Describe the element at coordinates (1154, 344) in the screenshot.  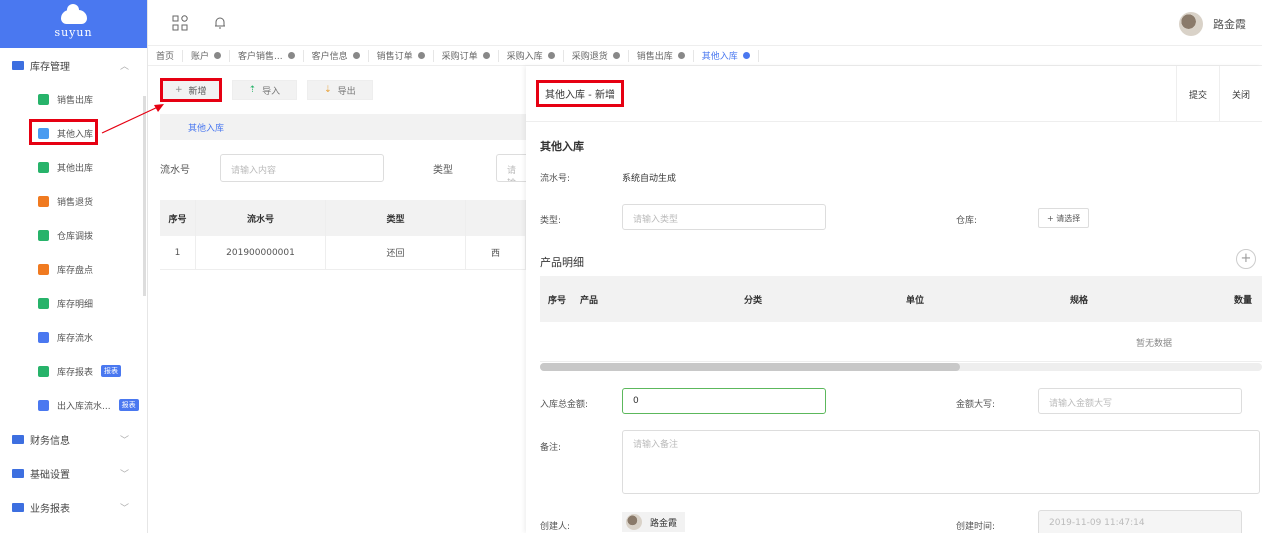
I see `empty-text: 暂无数据` at that location.